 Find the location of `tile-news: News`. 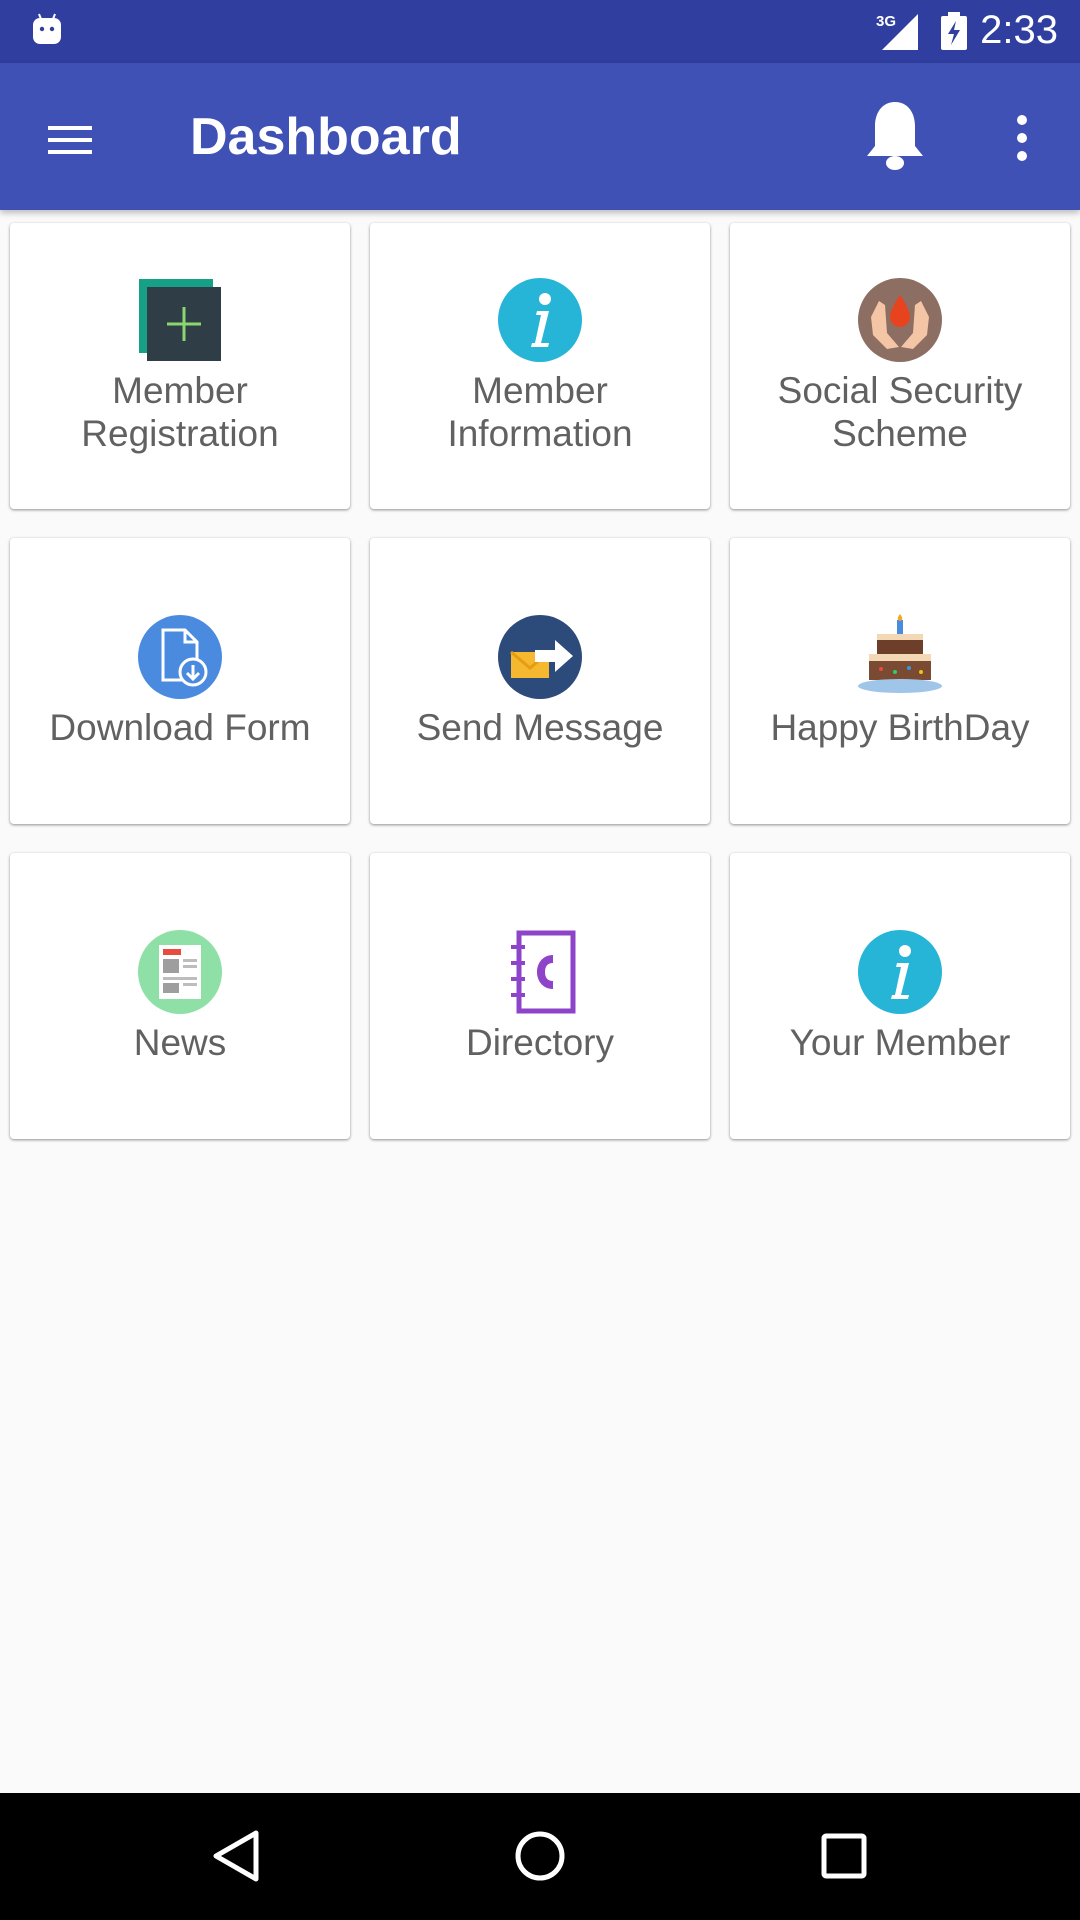

tile-news: News is located at coordinates (180, 996).